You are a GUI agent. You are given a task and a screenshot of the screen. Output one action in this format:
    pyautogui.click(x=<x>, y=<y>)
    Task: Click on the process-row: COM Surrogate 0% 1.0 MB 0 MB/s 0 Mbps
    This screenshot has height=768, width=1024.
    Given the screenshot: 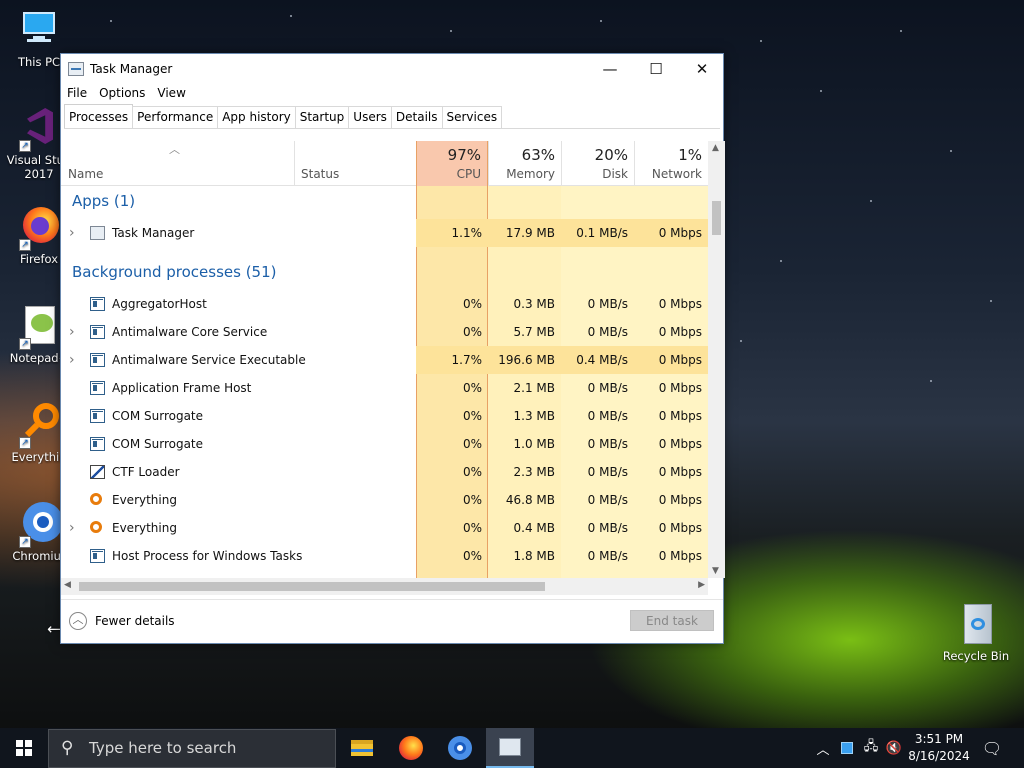 What is the action you would take?
    pyautogui.click(x=384, y=444)
    